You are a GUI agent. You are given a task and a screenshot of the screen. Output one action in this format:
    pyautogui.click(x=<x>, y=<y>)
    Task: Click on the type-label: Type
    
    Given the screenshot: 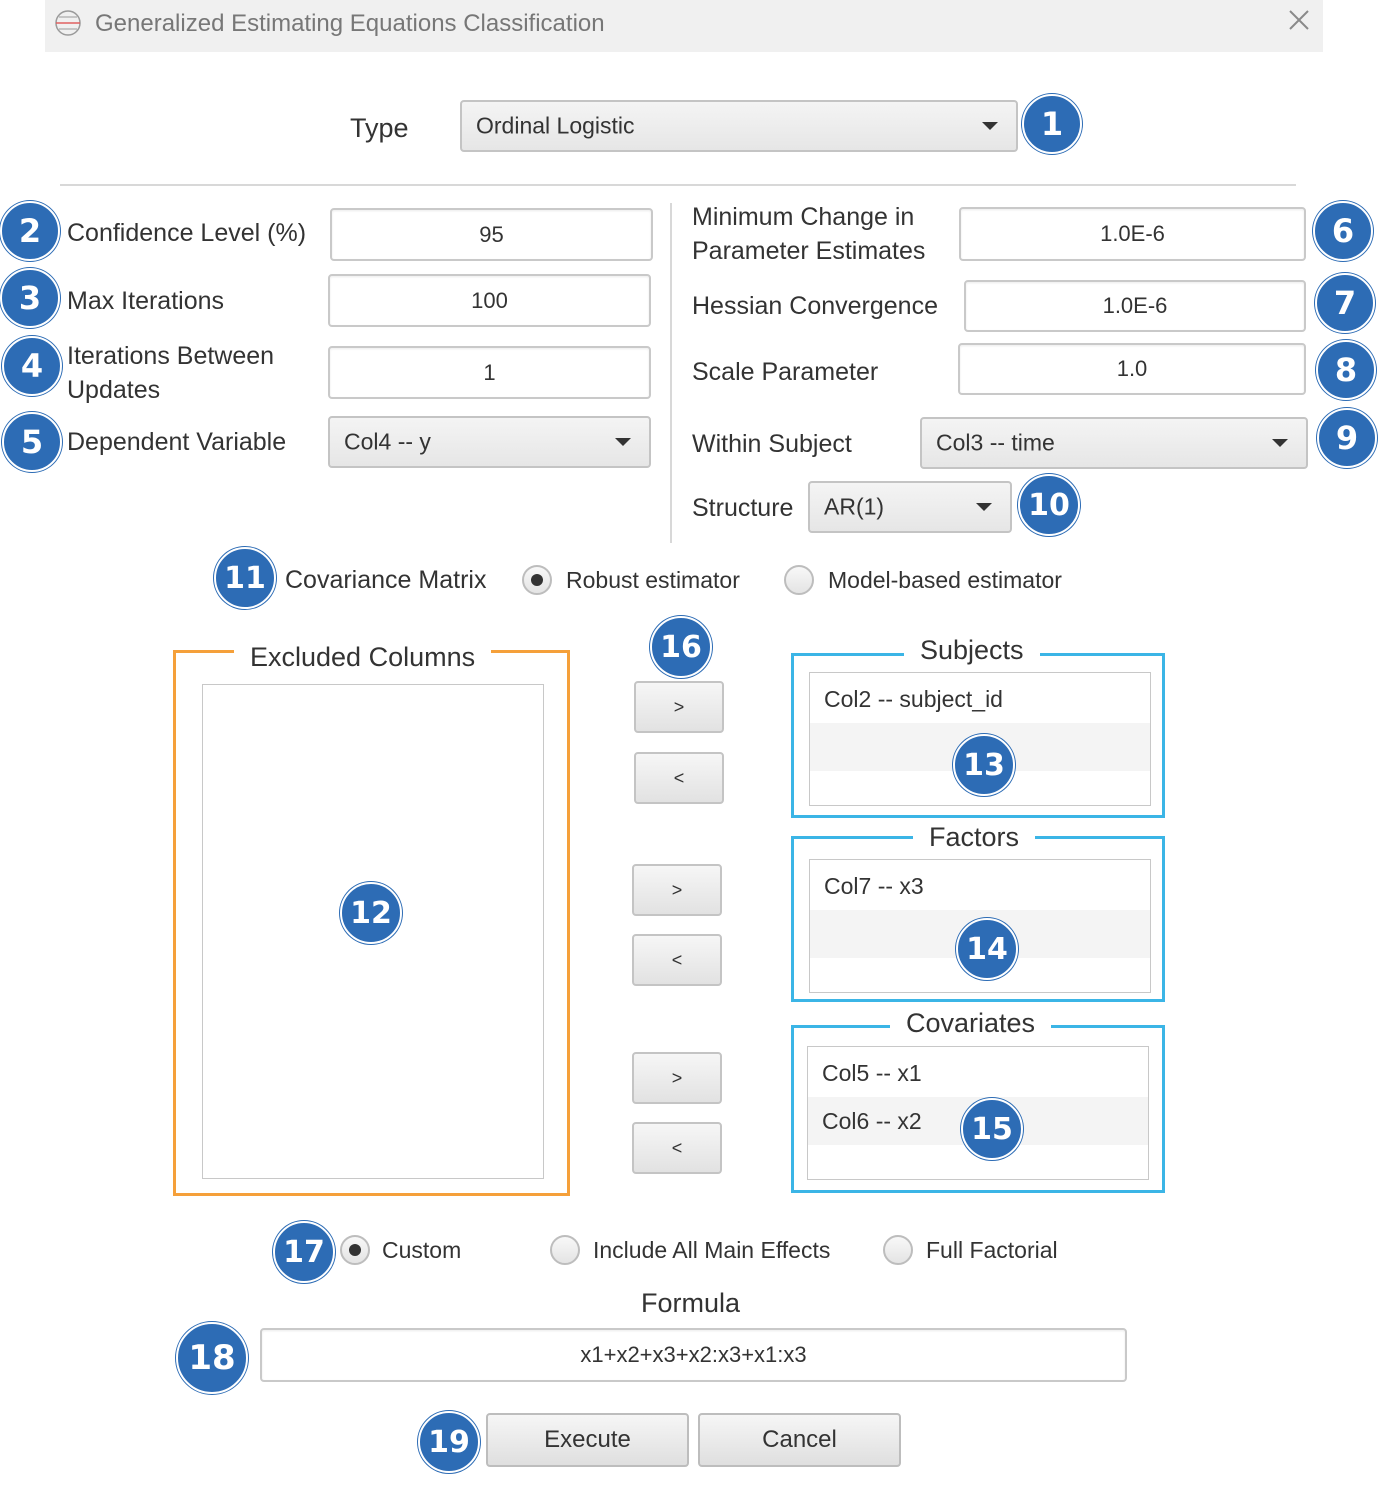 What is the action you would take?
    pyautogui.click(x=379, y=128)
    